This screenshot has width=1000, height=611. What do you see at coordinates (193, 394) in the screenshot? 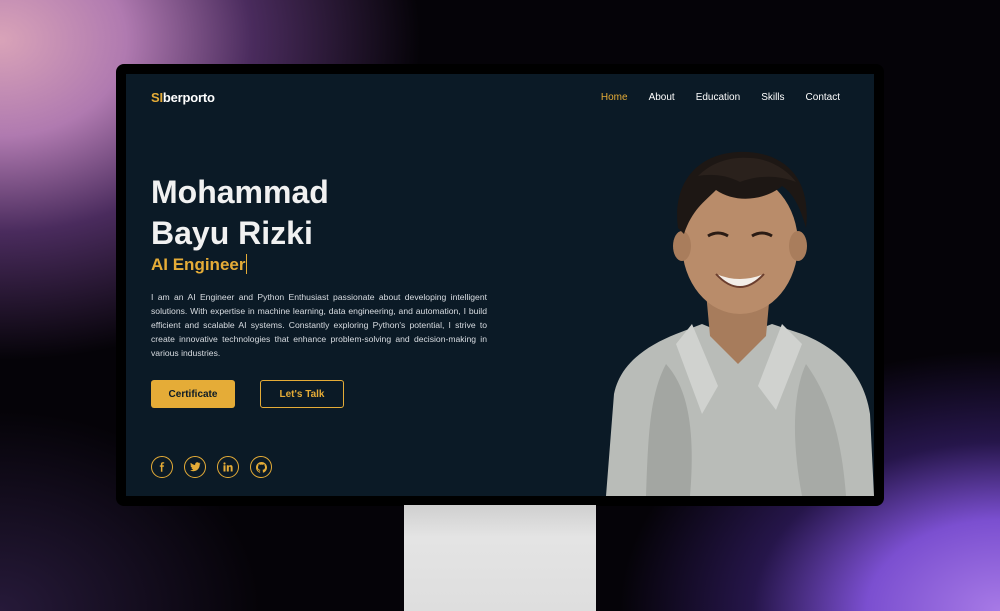
I see `certificate-button: Certificate` at bounding box center [193, 394].